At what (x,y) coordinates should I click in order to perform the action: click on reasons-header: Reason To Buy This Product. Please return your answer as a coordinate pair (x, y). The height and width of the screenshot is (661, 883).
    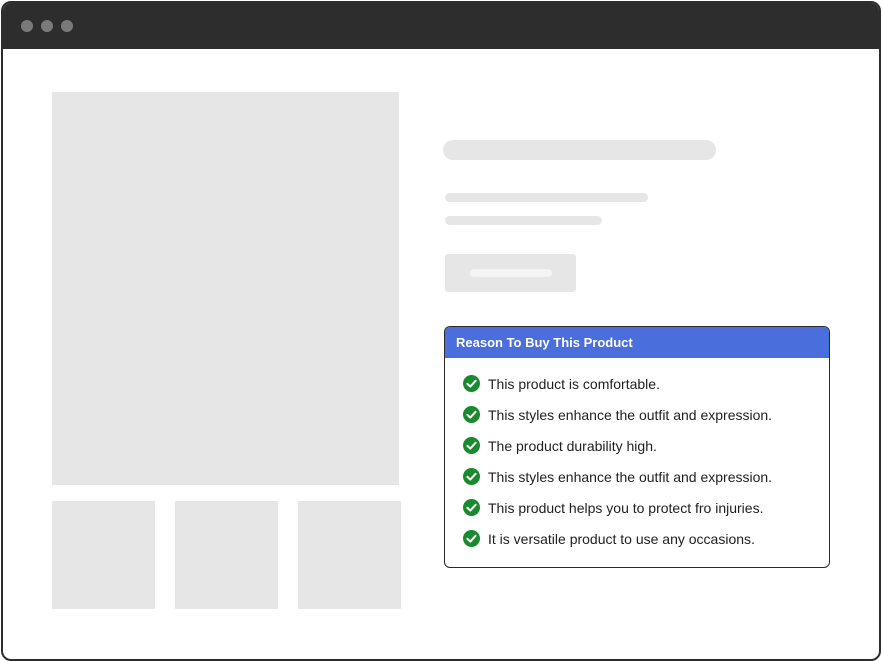
    Looking at the image, I should click on (637, 342).